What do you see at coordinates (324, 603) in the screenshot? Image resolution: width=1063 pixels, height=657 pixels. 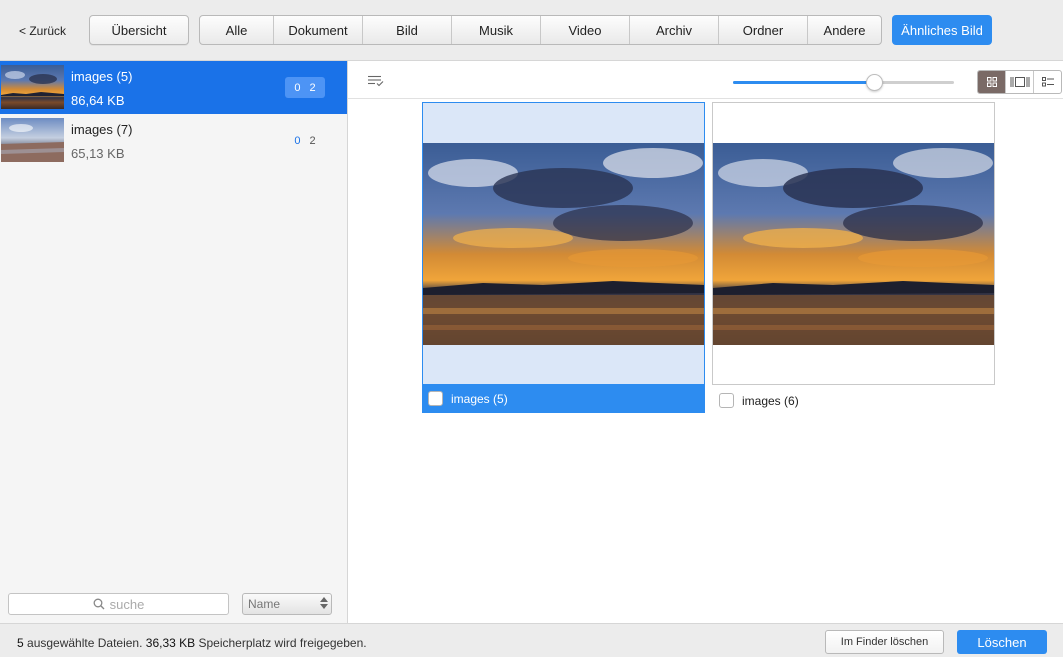 I see `chevron-updown-icon` at bounding box center [324, 603].